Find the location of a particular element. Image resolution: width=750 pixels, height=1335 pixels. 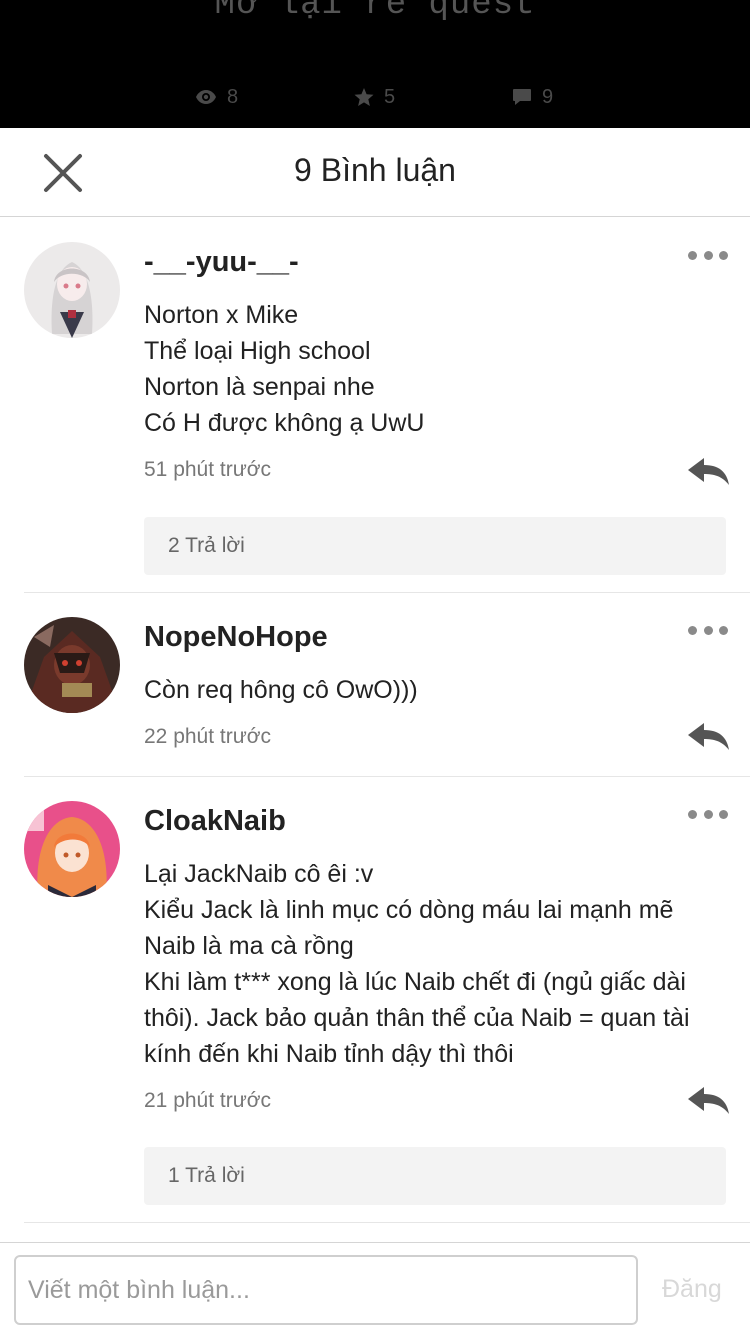

post-button: Đăng is located at coordinates (692, 1289).